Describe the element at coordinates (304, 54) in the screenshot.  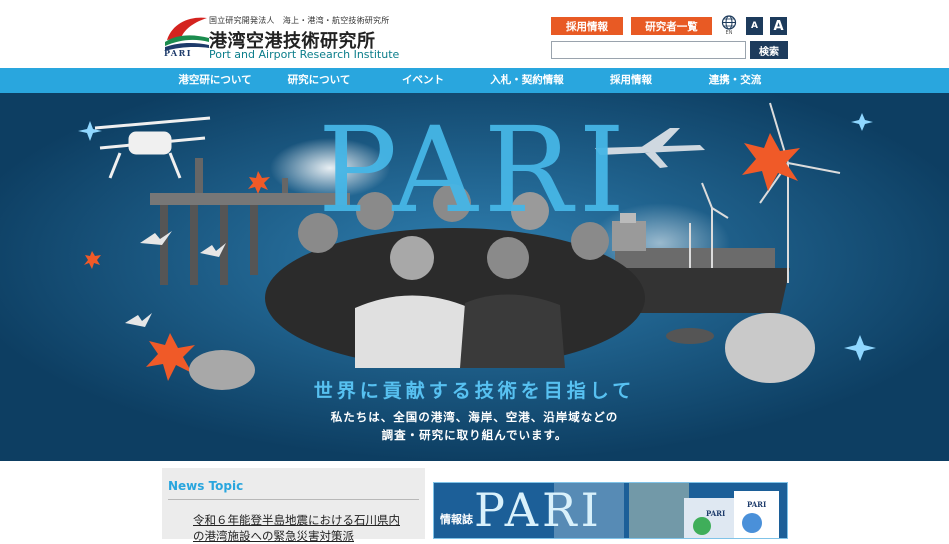
I see `org-name-en: Port and Airport Research Institute` at that location.